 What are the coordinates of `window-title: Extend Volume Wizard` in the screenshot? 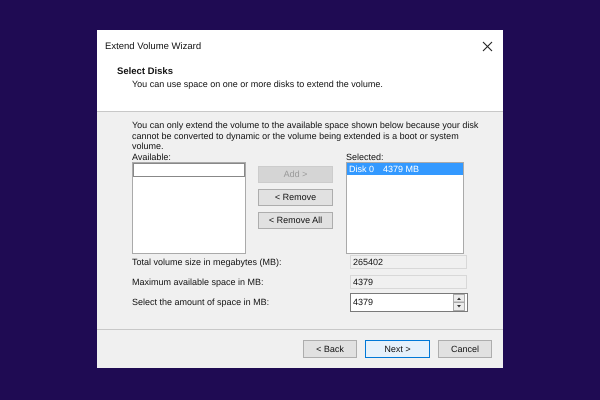 It's located at (153, 46).